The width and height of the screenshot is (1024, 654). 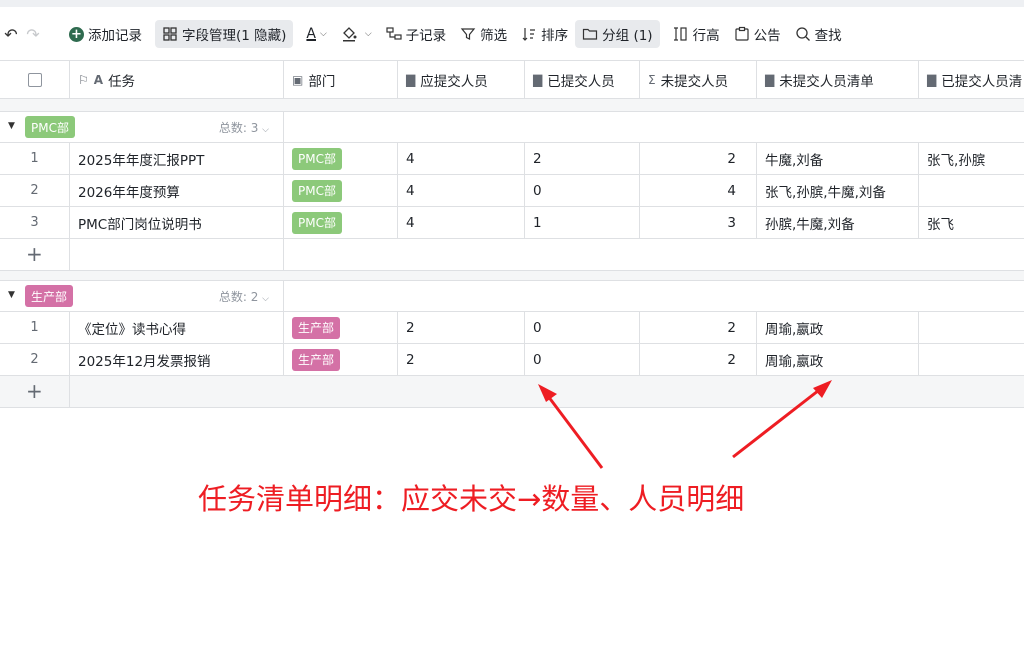 I want to click on annotation-arrow-right-head, so click(x=822, y=389).